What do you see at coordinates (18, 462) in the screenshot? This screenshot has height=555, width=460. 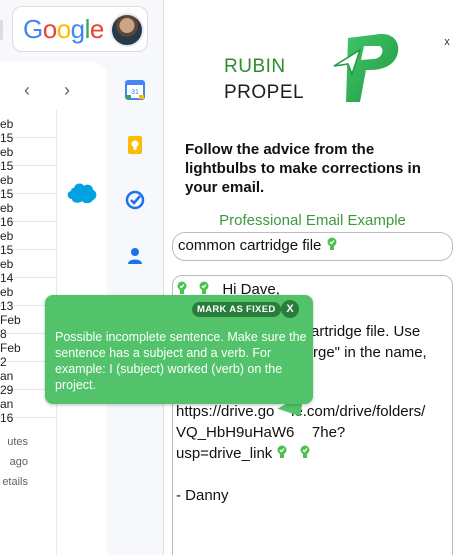 I see `footer-activity-ago: ago` at bounding box center [18, 462].